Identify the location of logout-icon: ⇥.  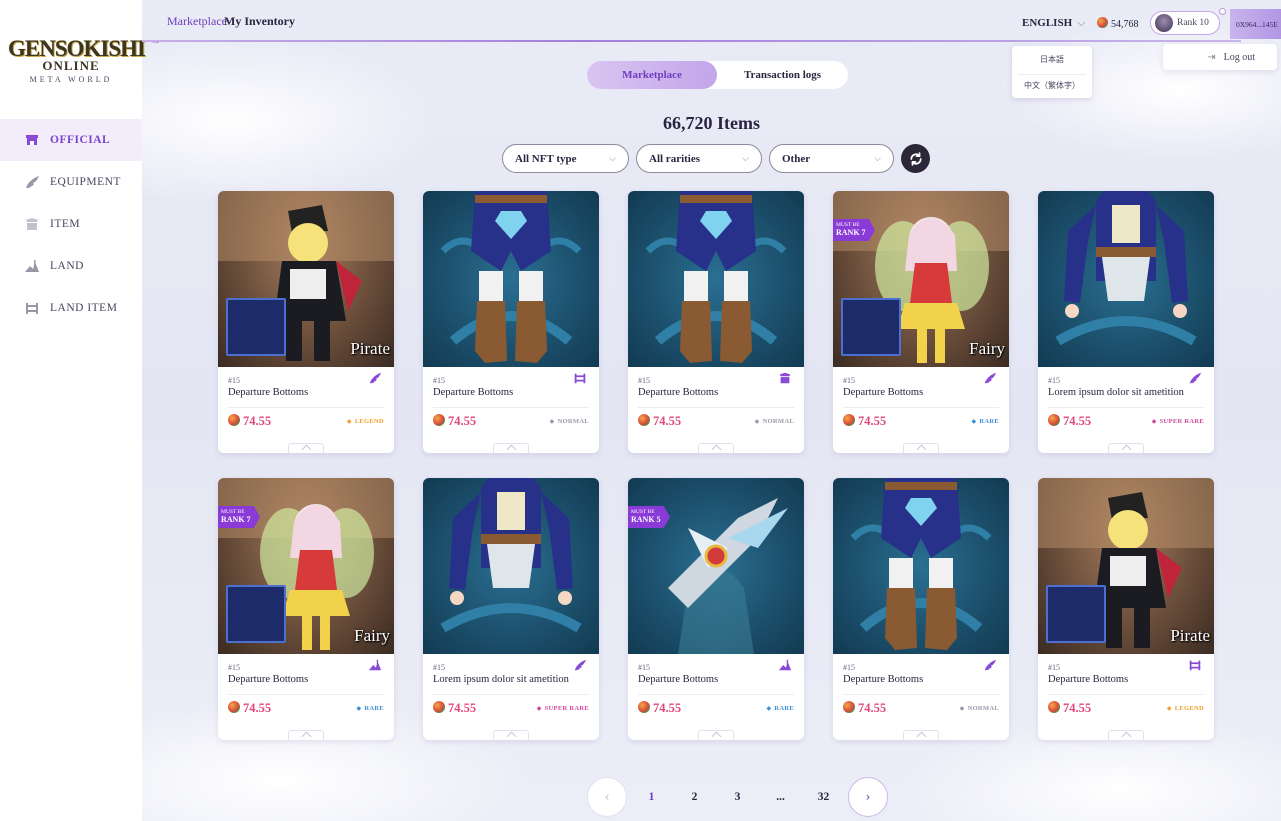
(1211, 57).